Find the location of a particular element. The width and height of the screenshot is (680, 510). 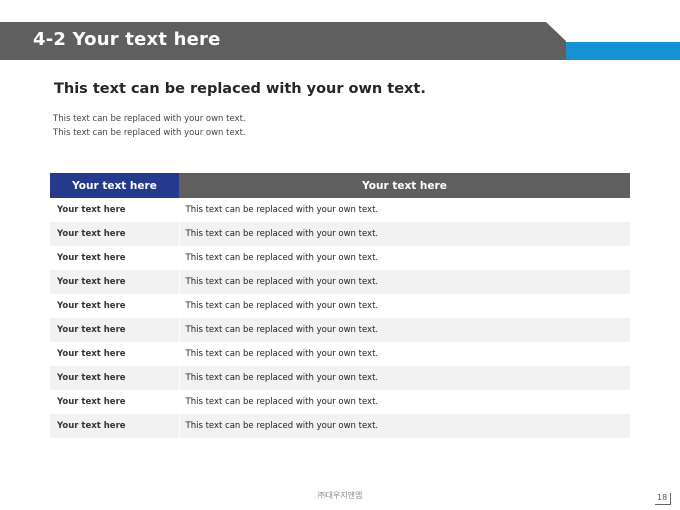

accent-bar is located at coordinates (623, 51).